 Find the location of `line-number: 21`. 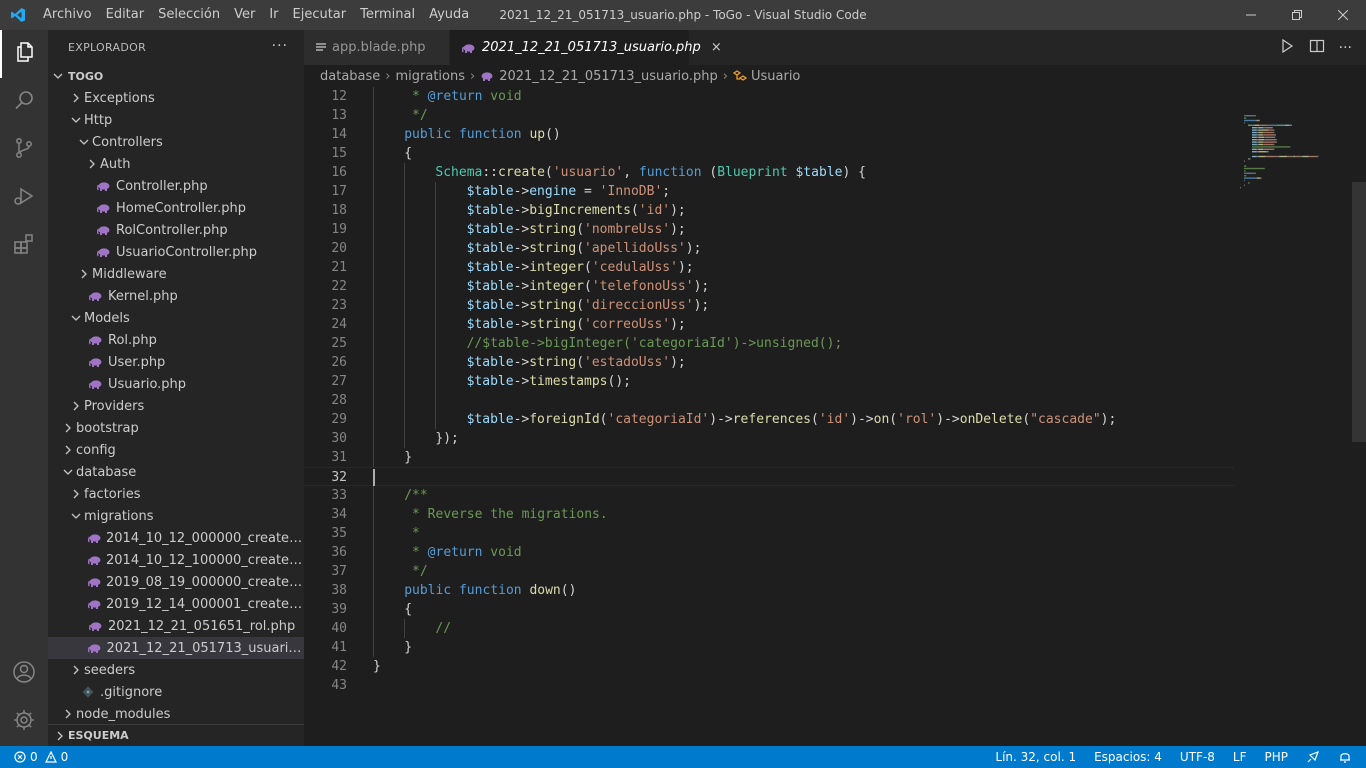

line-number: 21 is located at coordinates (339, 267).